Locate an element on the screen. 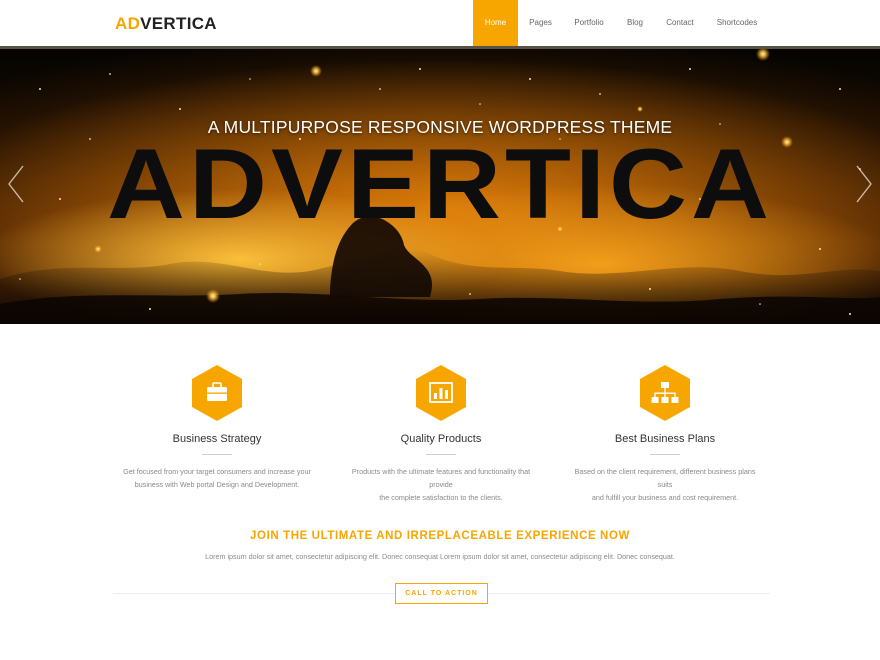  nav-item-pages: Pages is located at coordinates (540, 23).